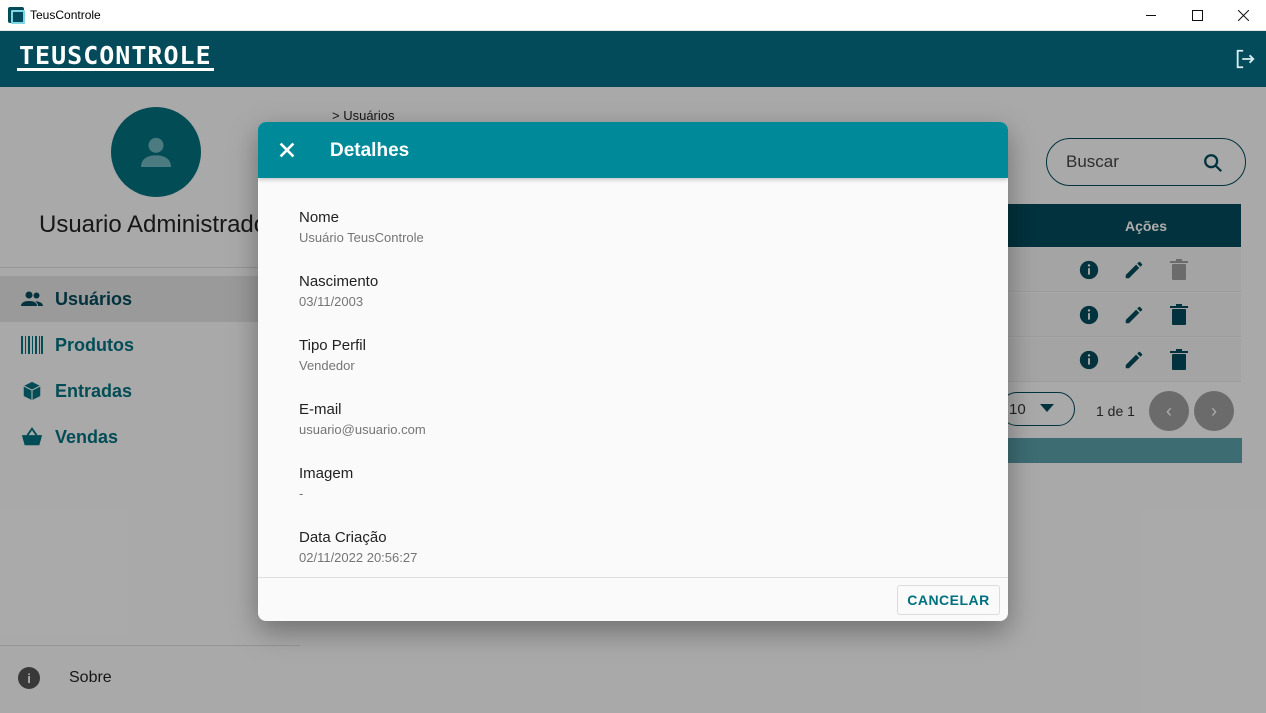 The height and width of the screenshot is (713, 1266). I want to click on cancel-button: CANCELAR, so click(948, 600).